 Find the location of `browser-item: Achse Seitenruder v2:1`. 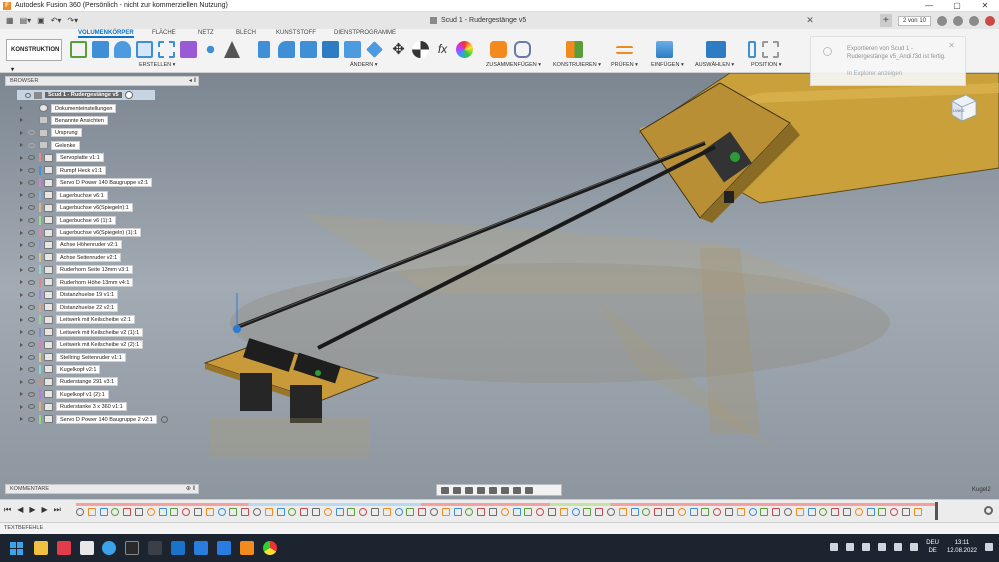

browser-item: Achse Seitenruder v2:1 is located at coordinates (71, 257).